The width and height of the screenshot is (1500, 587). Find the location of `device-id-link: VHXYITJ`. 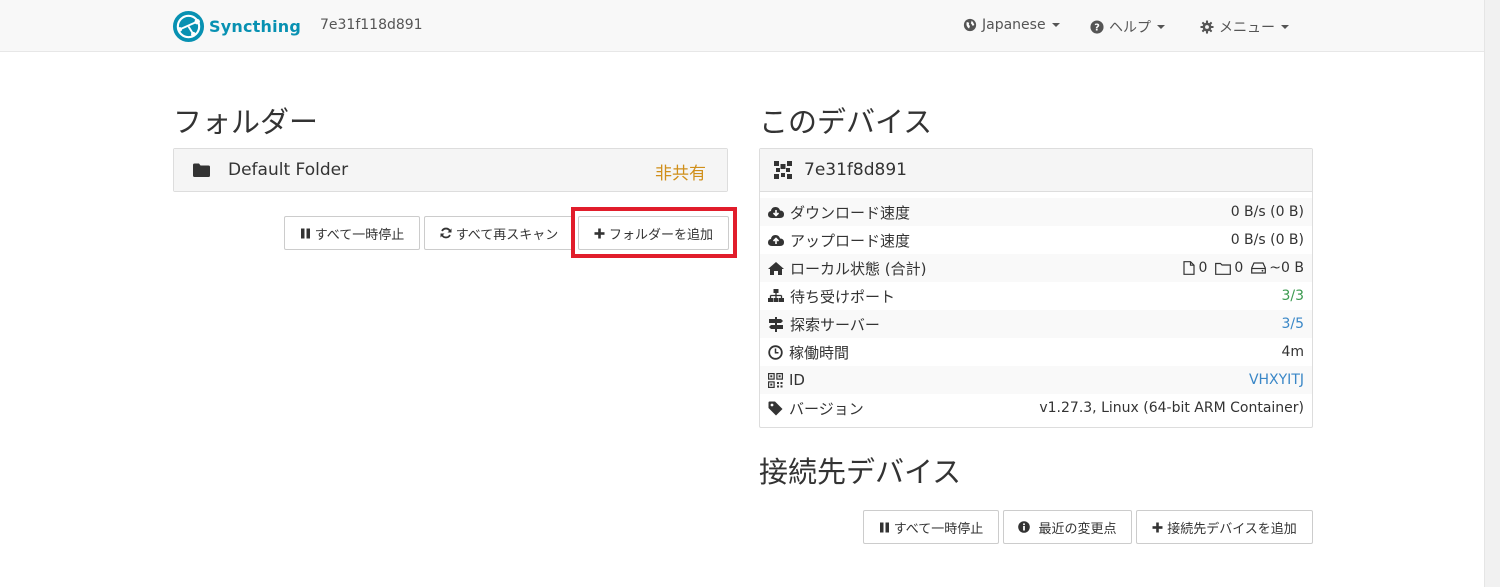

device-id-link: VHXYITJ is located at coordinates (1276, 380).